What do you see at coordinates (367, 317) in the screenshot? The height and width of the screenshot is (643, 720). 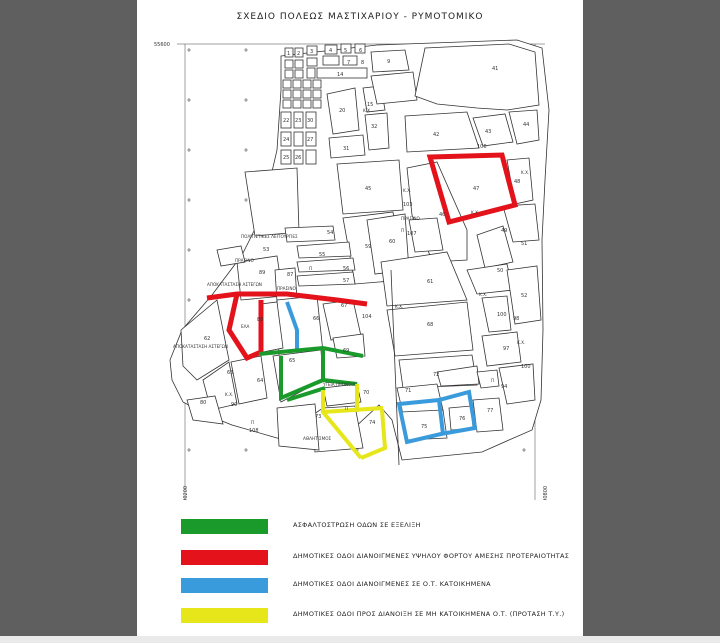 I see `svg-text: 104` at bounding box center [367, 317].